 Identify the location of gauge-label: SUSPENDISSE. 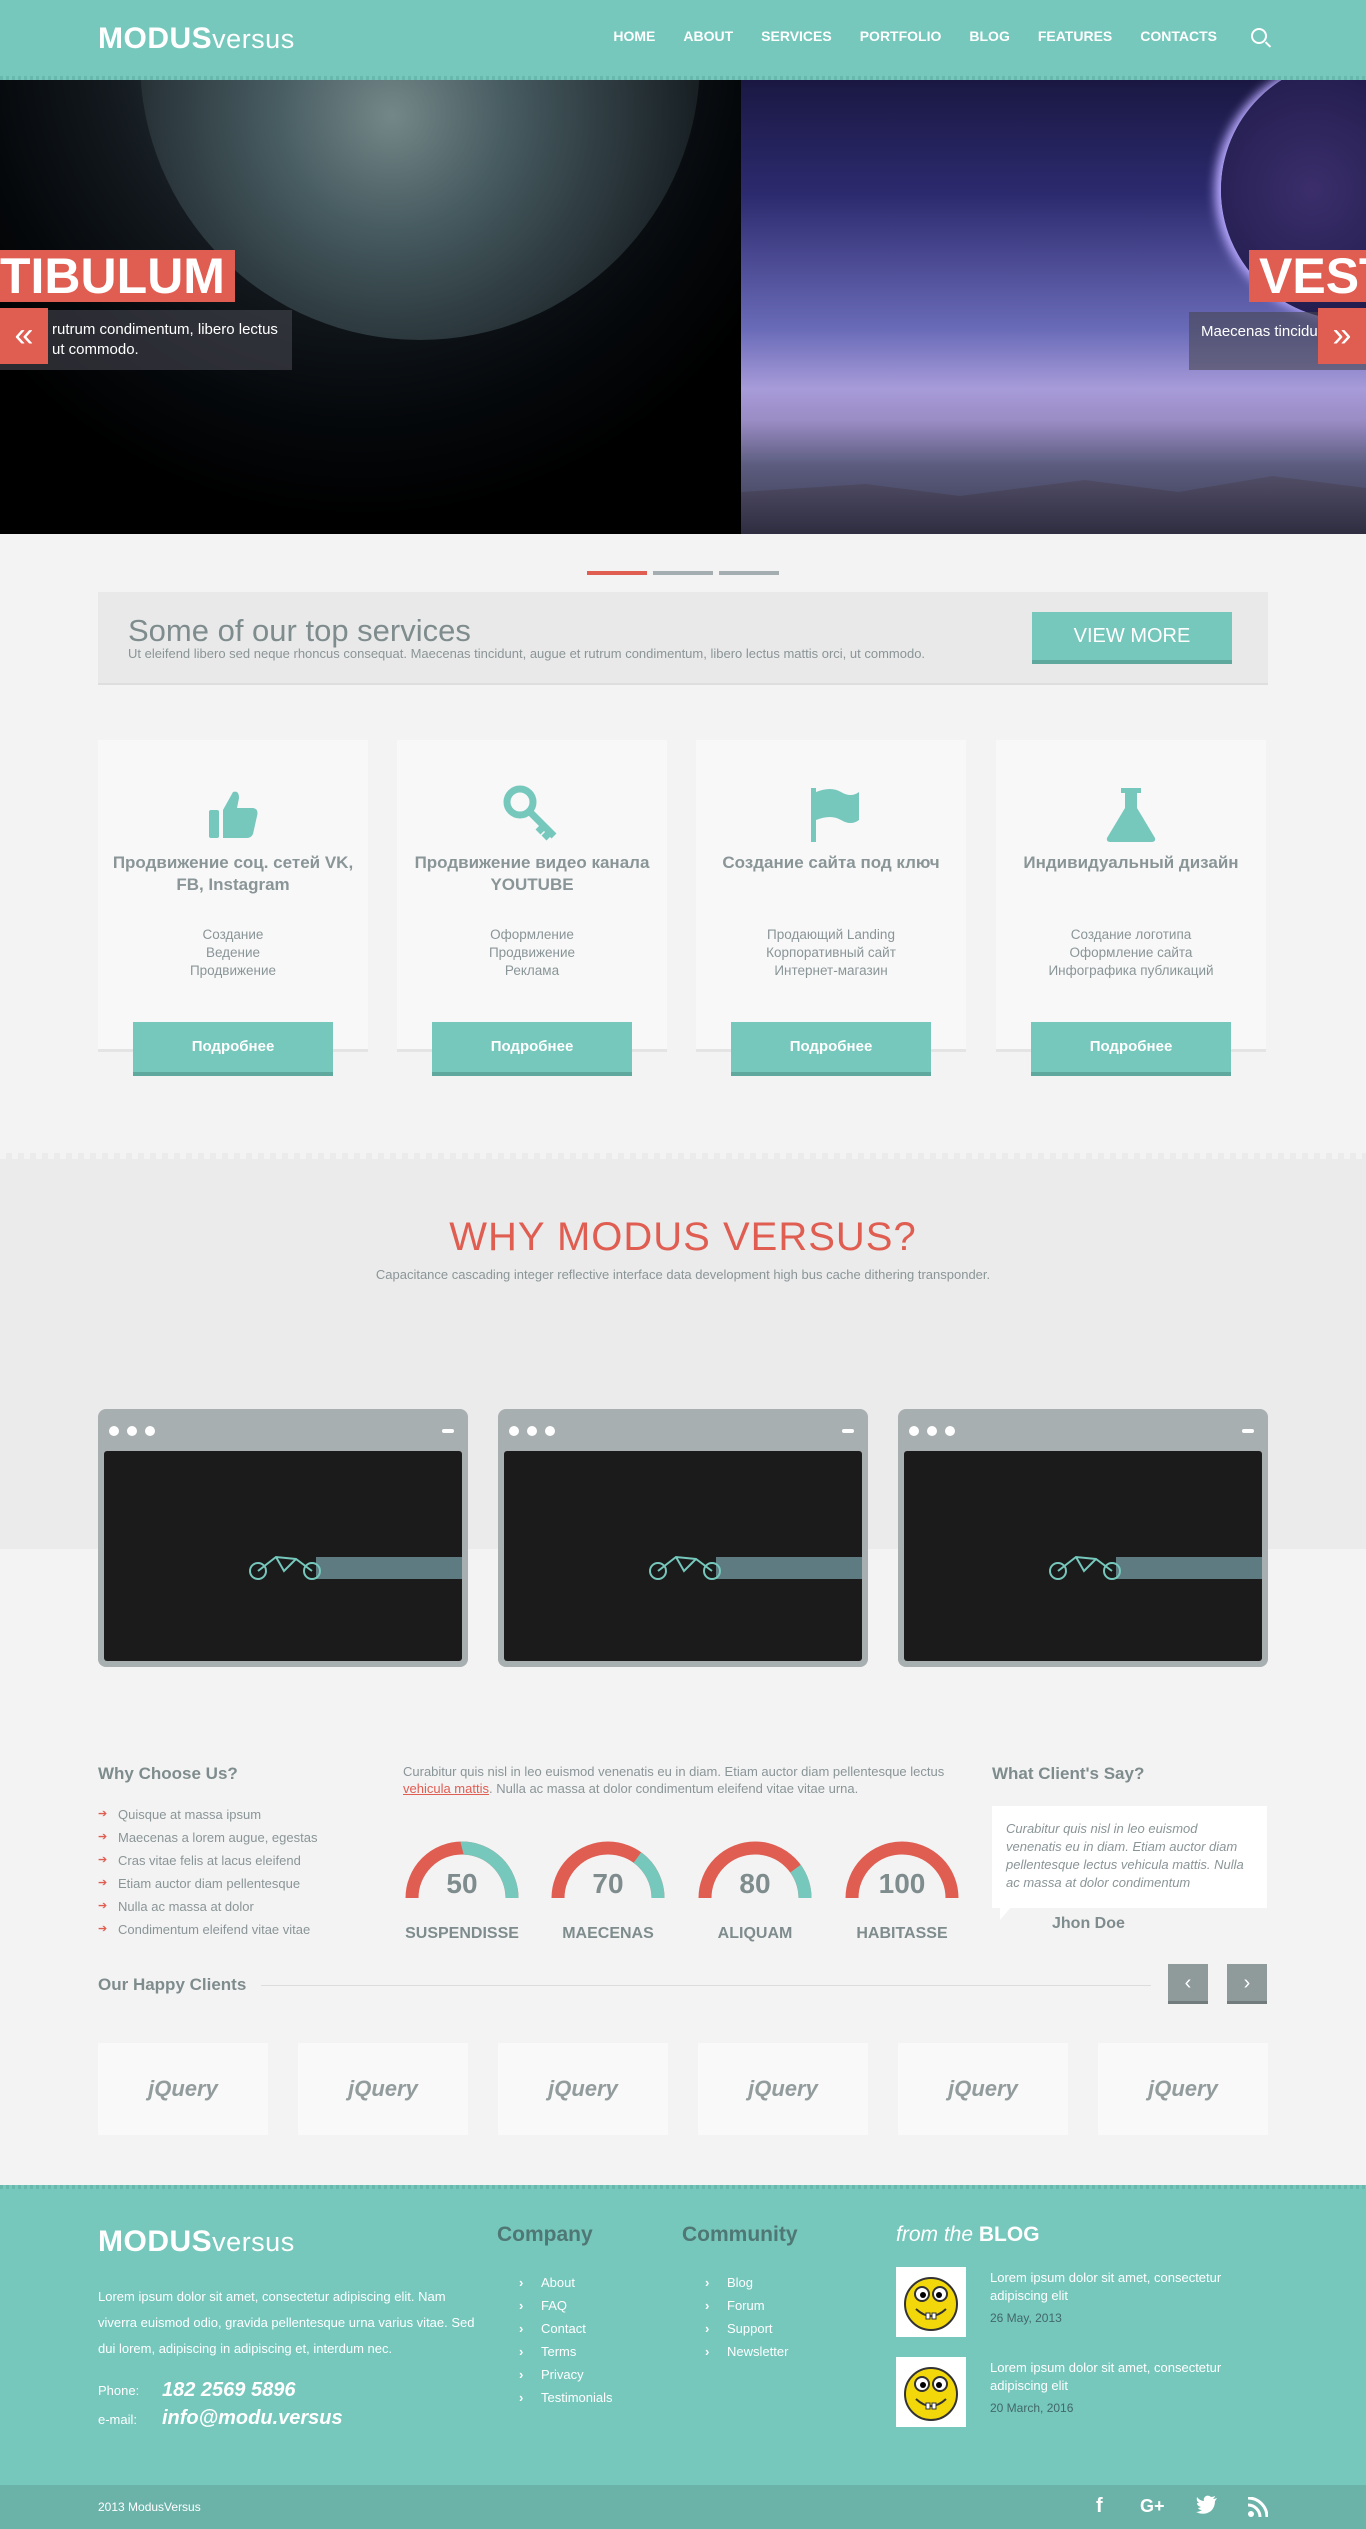
(462, 1933).